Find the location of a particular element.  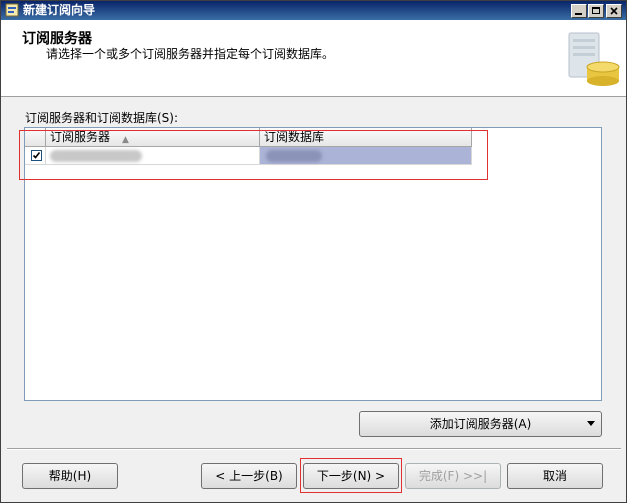

finish-label: 完成(F) >>| is located at coordinates (453, 476).